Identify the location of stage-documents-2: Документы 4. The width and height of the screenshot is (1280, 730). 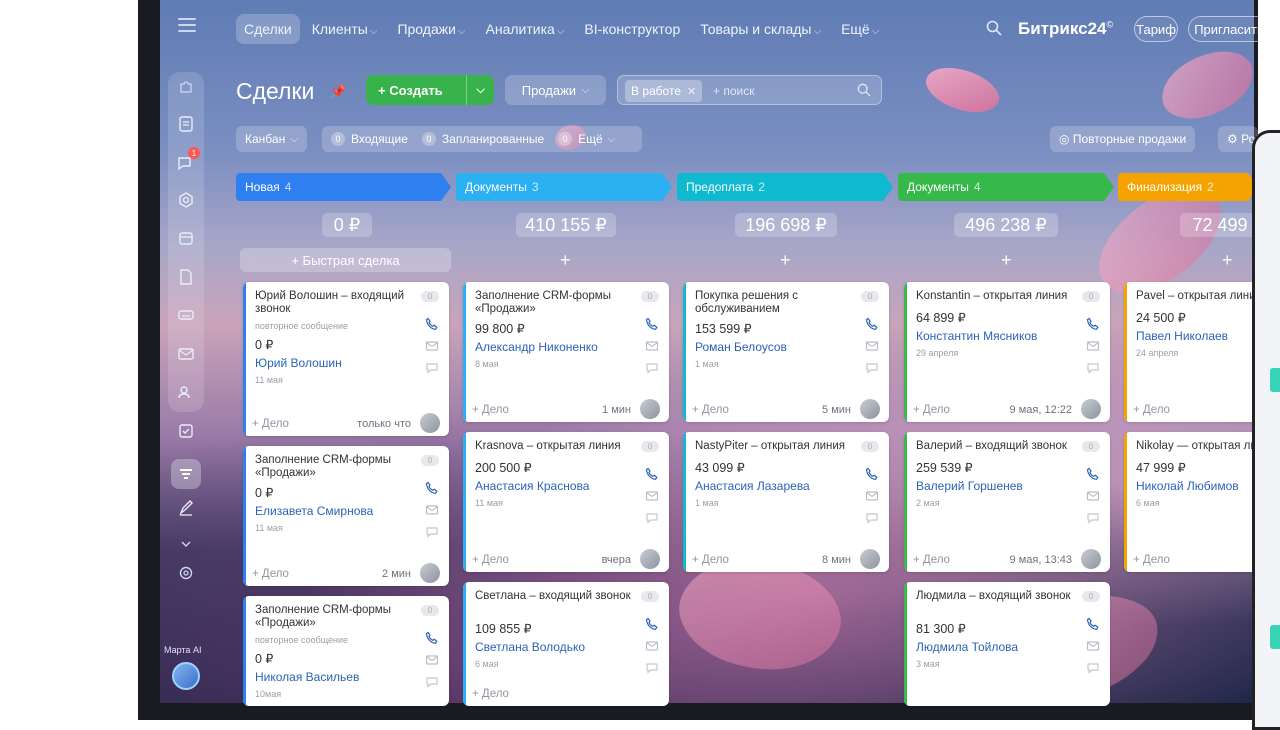
(1006, 187).